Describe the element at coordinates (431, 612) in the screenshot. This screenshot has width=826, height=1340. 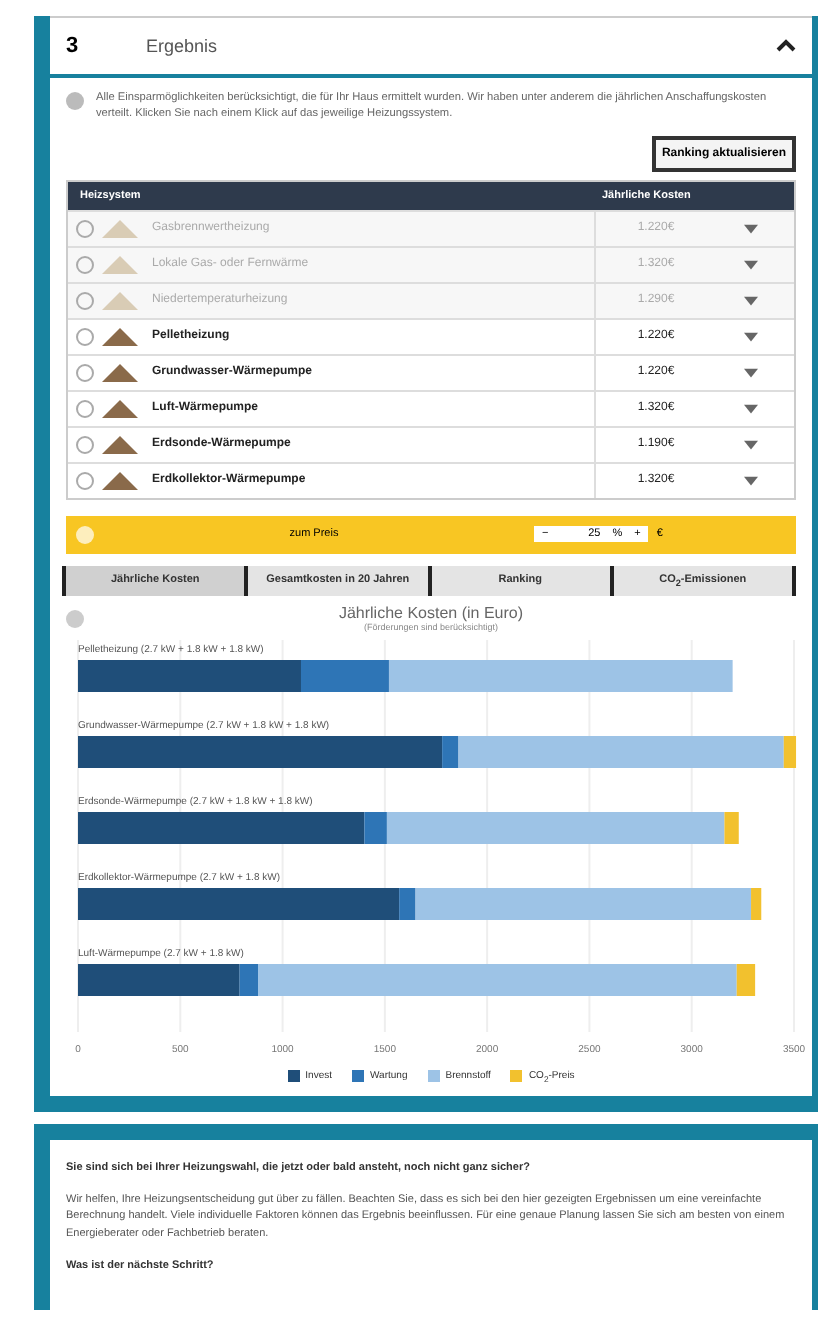
I see `chart-title: Jährliche Kosten (in Euro)` at that location.